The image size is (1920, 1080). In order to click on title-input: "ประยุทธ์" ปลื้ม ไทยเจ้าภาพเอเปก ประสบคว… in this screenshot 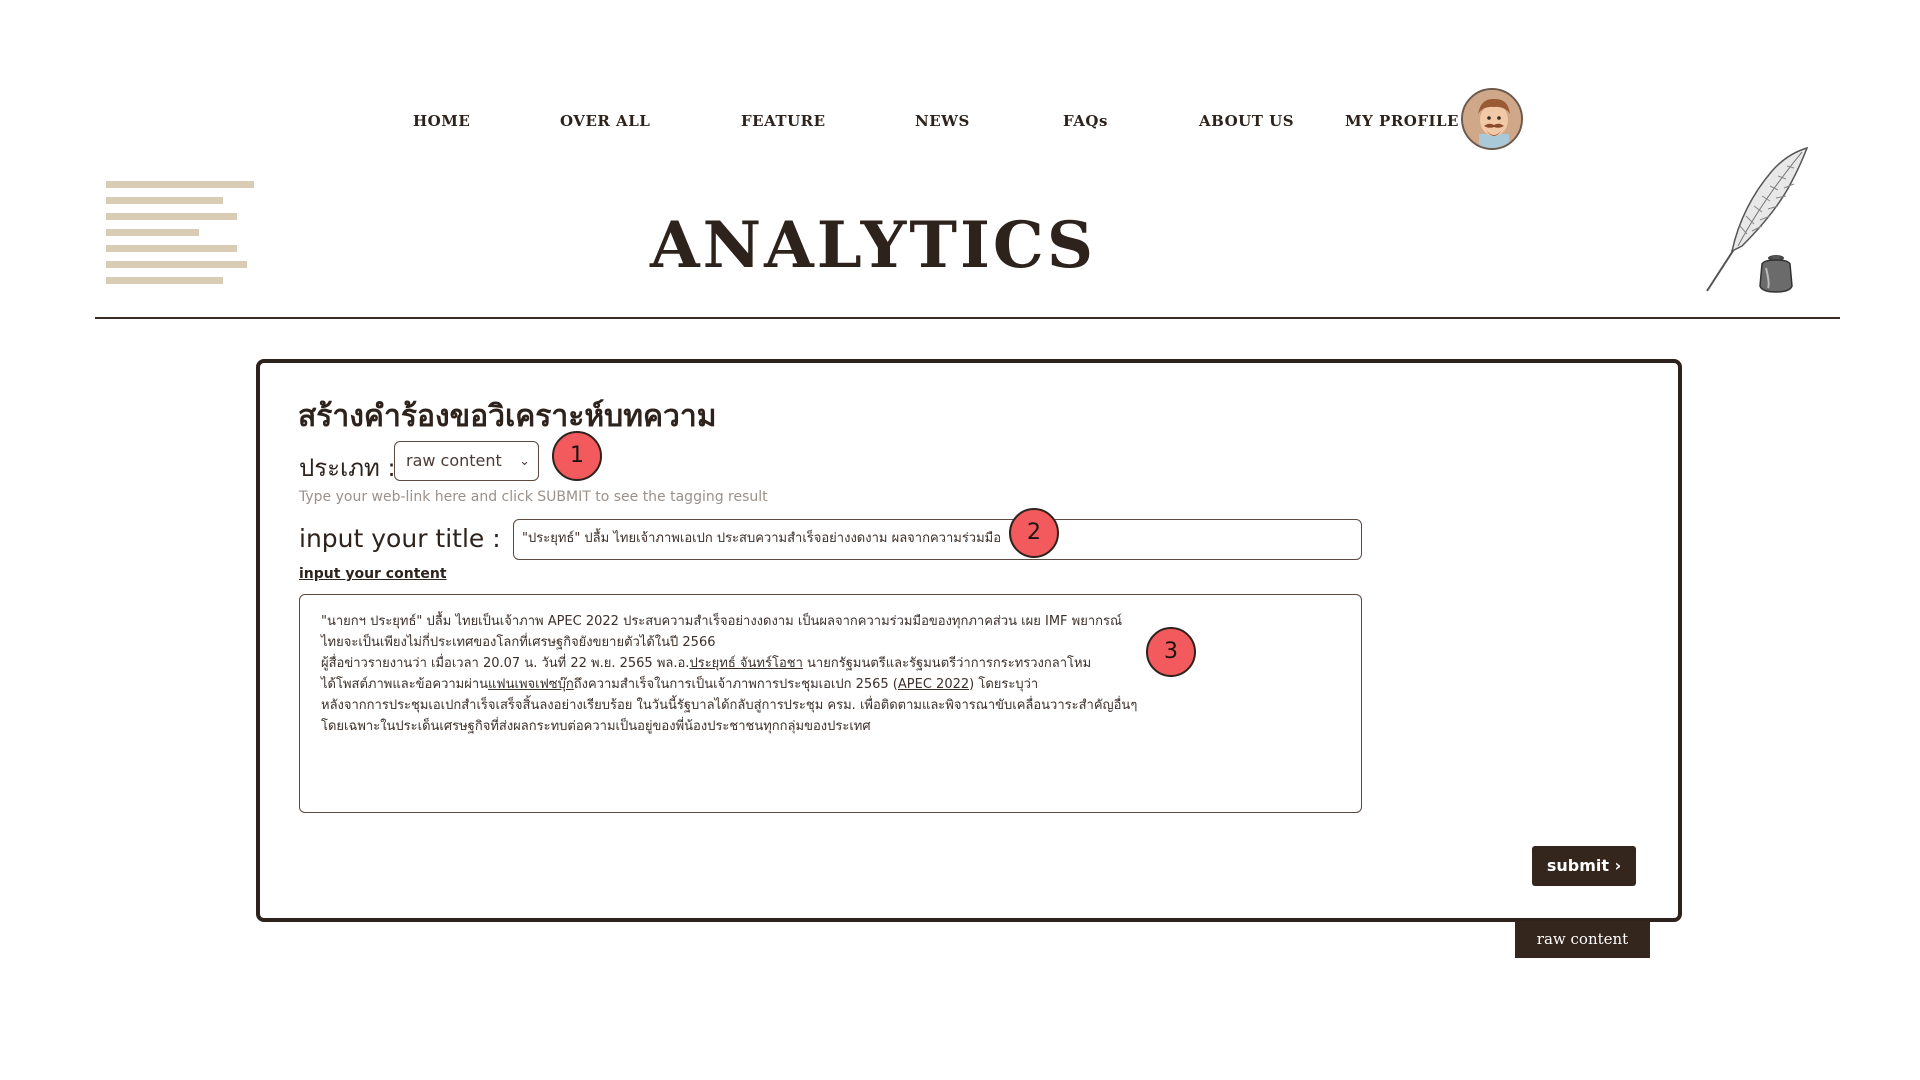, I will do `click(937, 539)`.